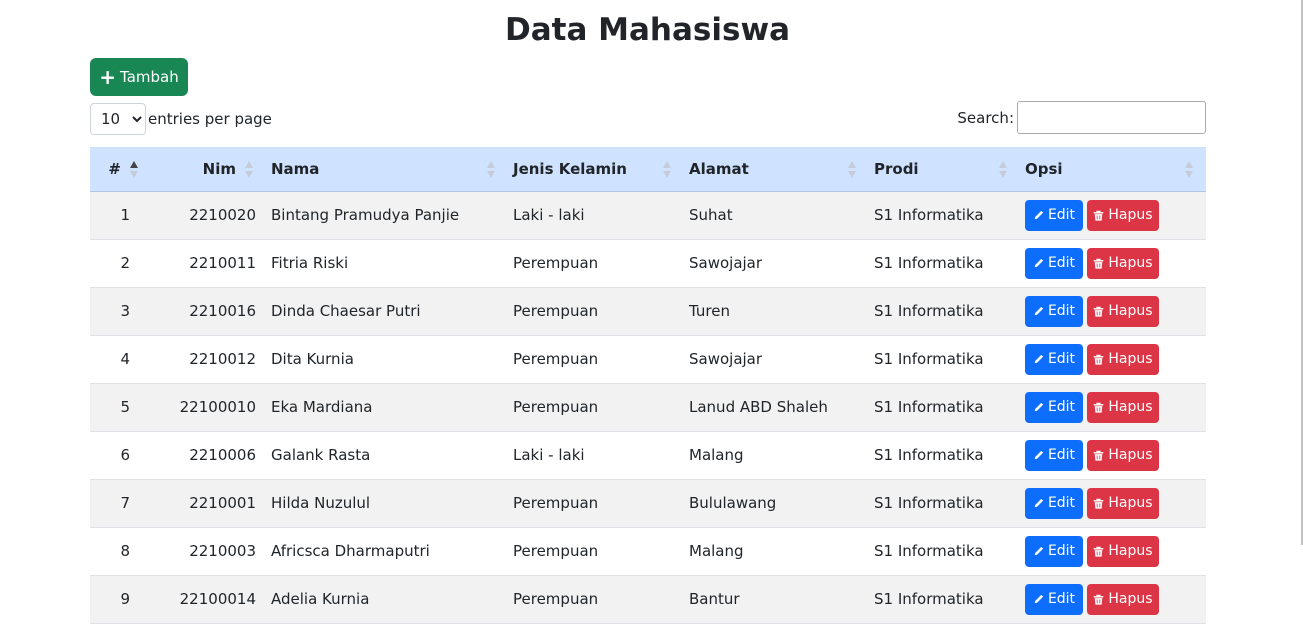 The width and height of the screenshot is (1303, 642). Describe the element at coordinates (985, 117) in the screenshot. I see `search-label: Search:` at that location.